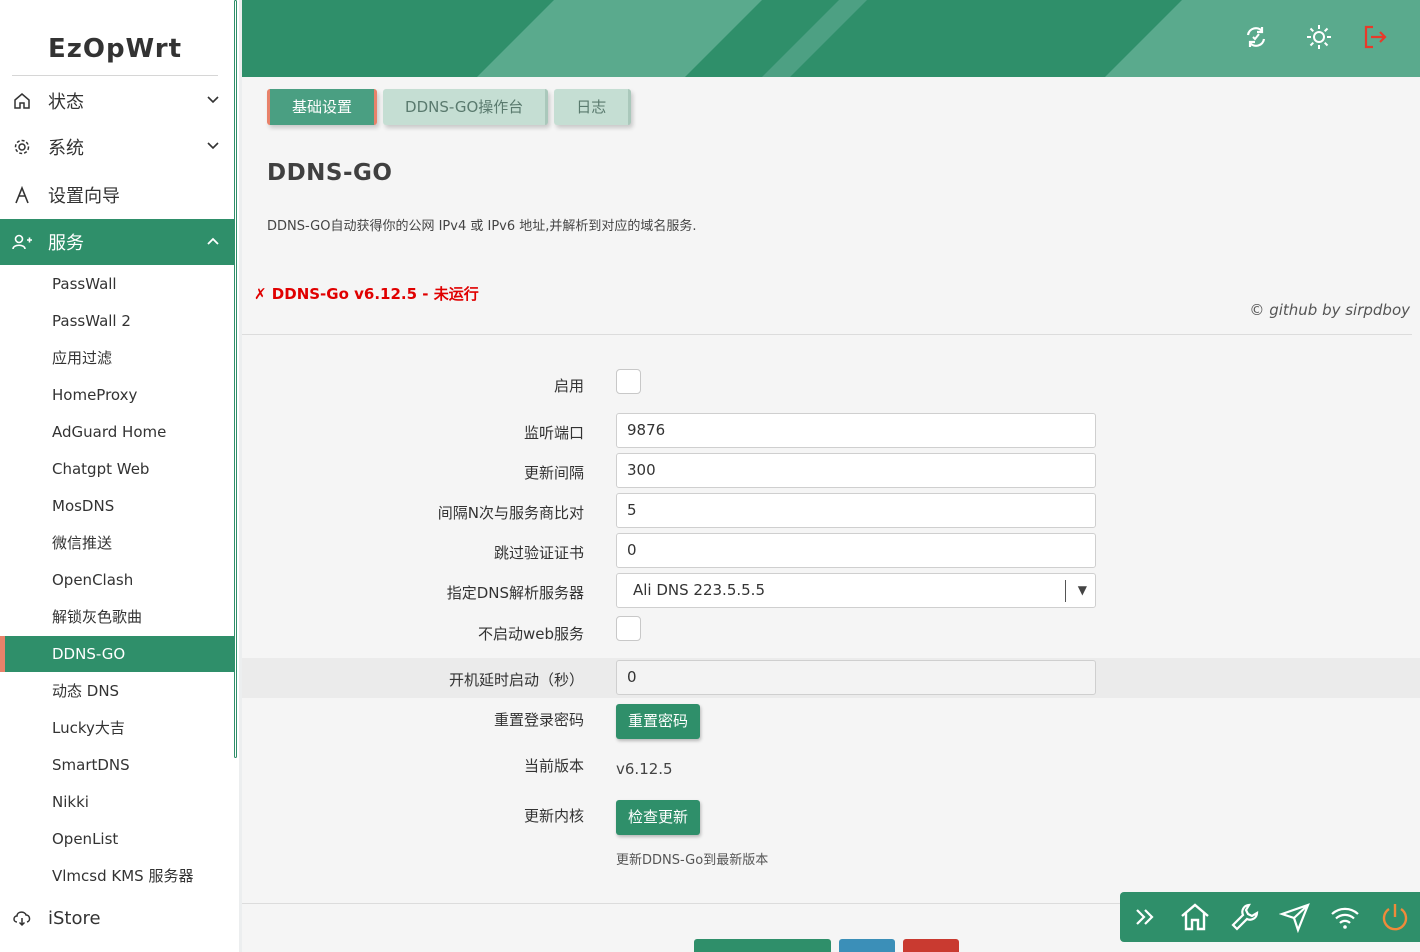 The height and width of the screenshot is (952, 1420). I want to click on form-row-no-web: 不启动web服务, so click(831, 630).